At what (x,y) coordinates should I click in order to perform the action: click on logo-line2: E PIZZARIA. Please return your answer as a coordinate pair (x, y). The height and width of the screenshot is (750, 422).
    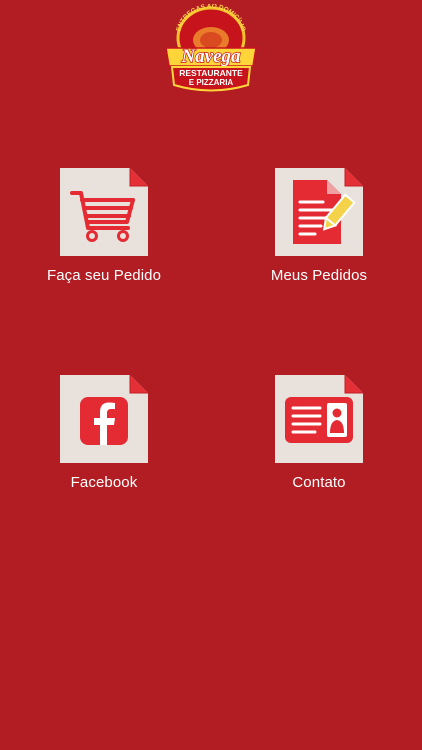
    Looking at the image, I should click on (211, 82).